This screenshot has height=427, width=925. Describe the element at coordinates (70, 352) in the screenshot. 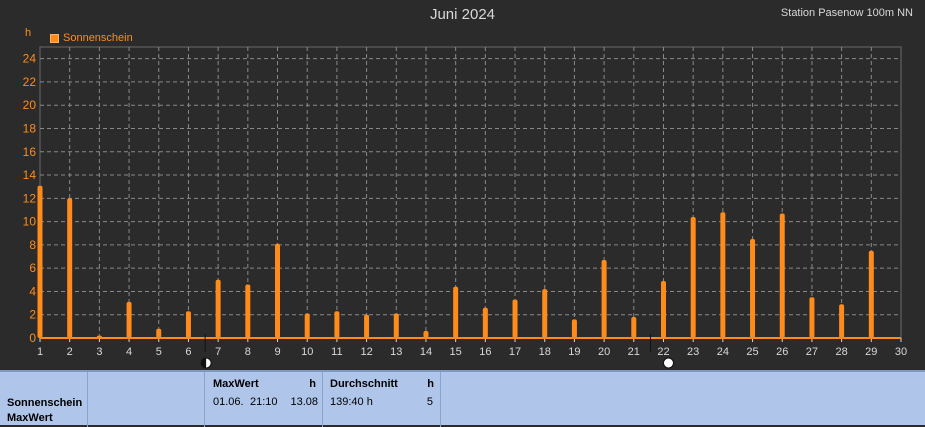

I see `x-tick-label: 2` at that location.